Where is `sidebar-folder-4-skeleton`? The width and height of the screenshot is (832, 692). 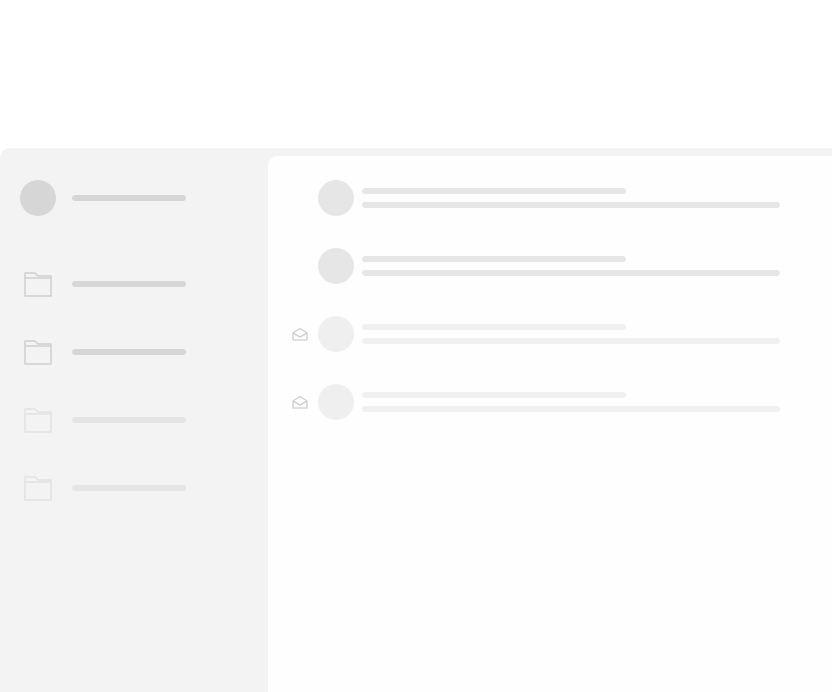
sidebar-folder-4-skeleton is located at coordinates (120, 488).